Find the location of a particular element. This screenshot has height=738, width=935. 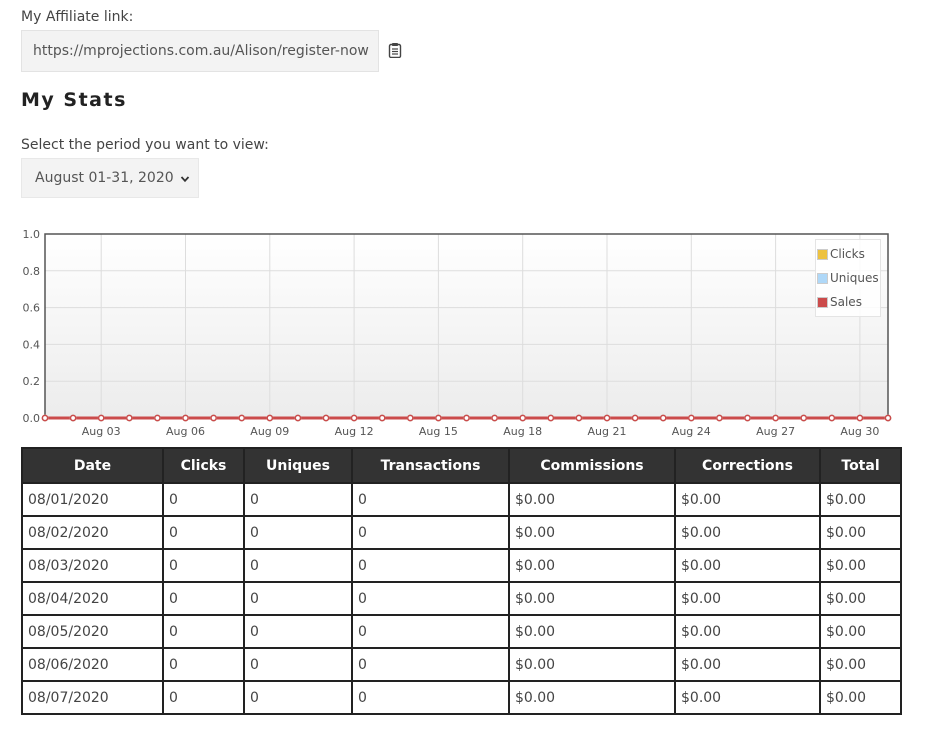

legend-label-clicks: Clicks is located at coordinates (847, 254).